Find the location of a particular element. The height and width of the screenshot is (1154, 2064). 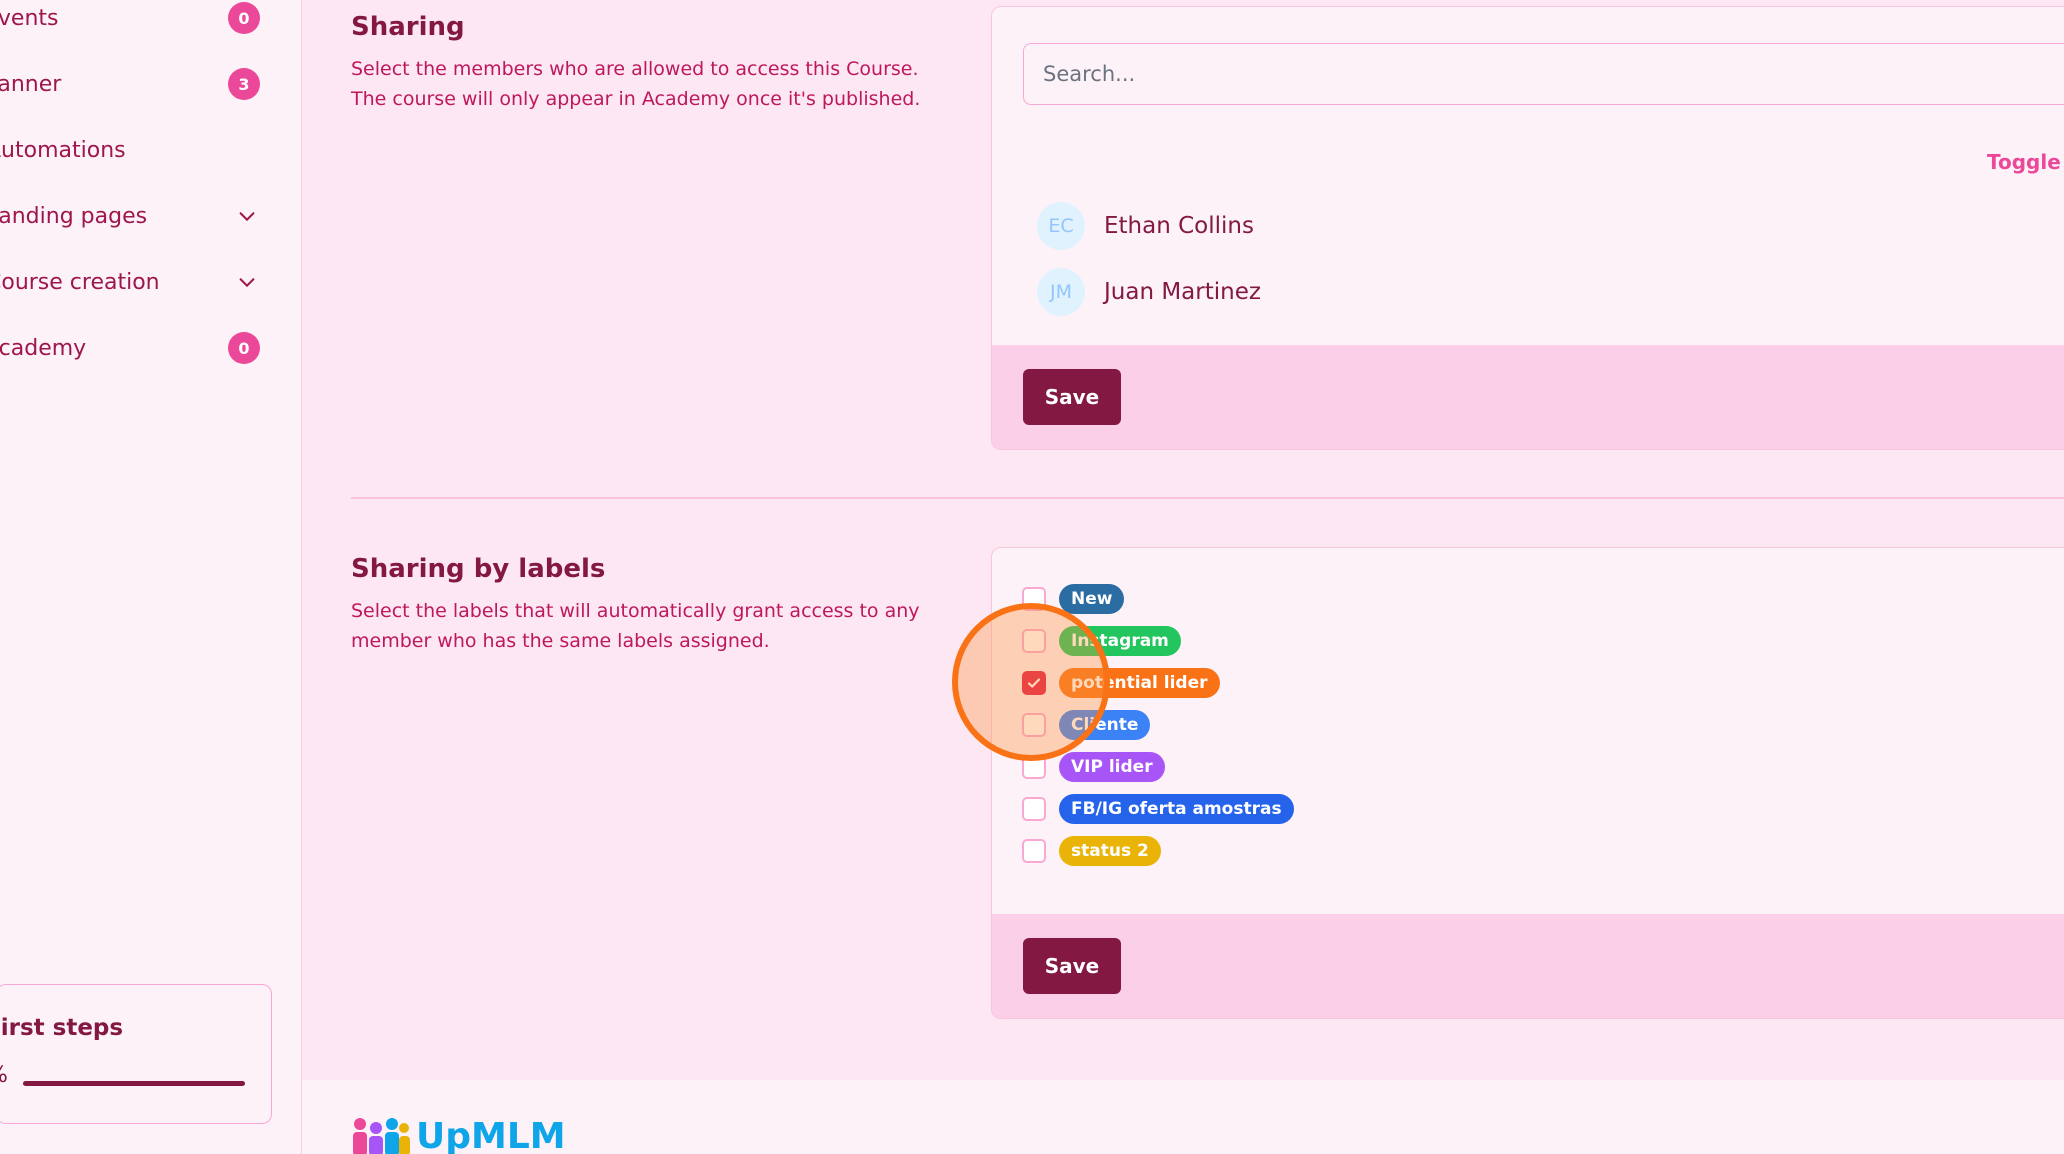

sidebar-item-label: Academy is located at coordinates (43, 348).